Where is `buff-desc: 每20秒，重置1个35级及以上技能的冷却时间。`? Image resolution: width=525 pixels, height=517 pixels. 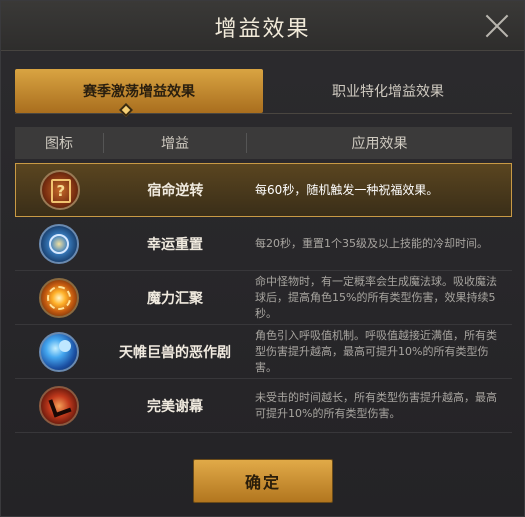 buff-desc: 每20秒，重置1个35级及以上技能的冷却时间。 is located at coordinates (371, 243).